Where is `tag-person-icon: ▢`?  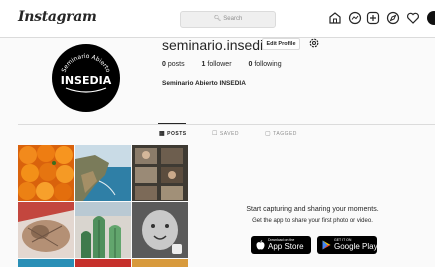 tag-person-icon: ▢ is located at coordinates (268, 134).